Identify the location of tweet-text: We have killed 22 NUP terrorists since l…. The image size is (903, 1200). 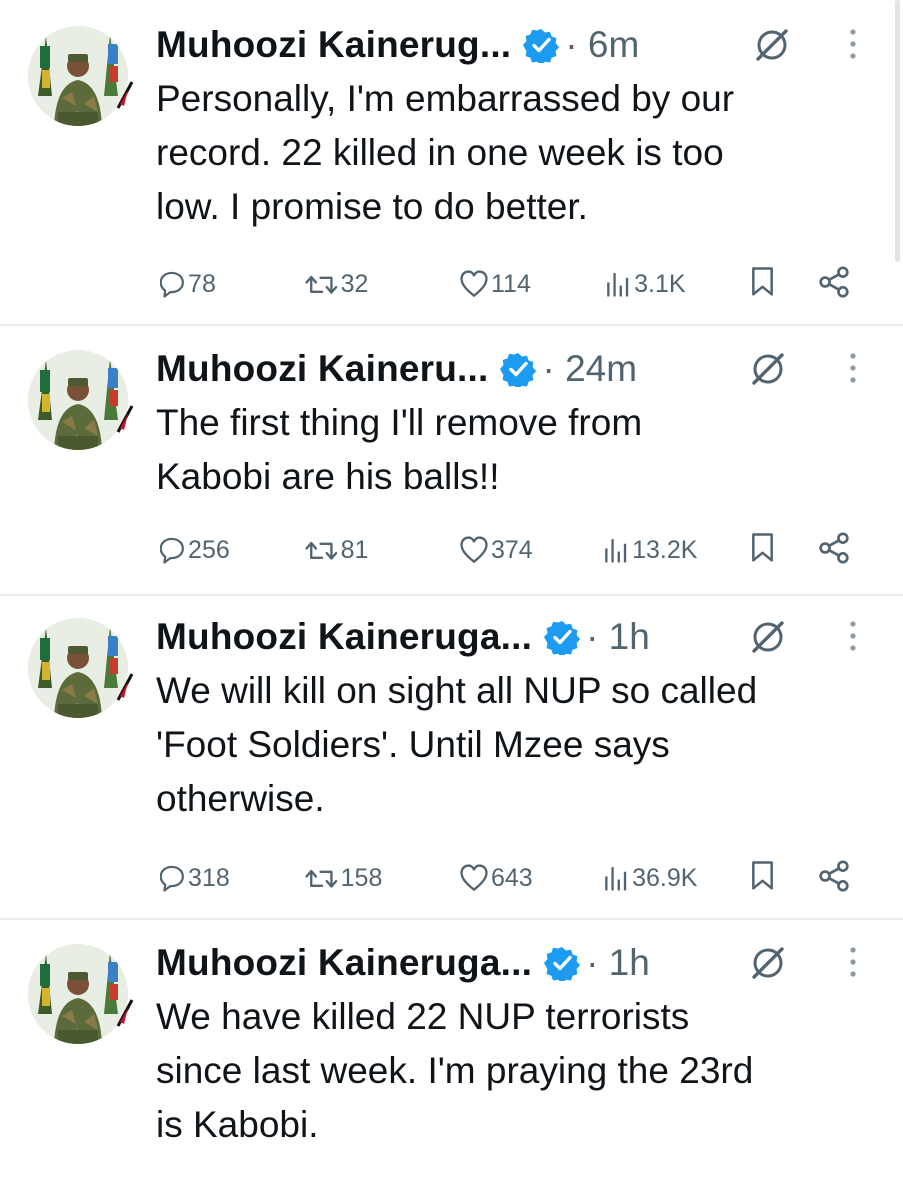
(455, 1070).